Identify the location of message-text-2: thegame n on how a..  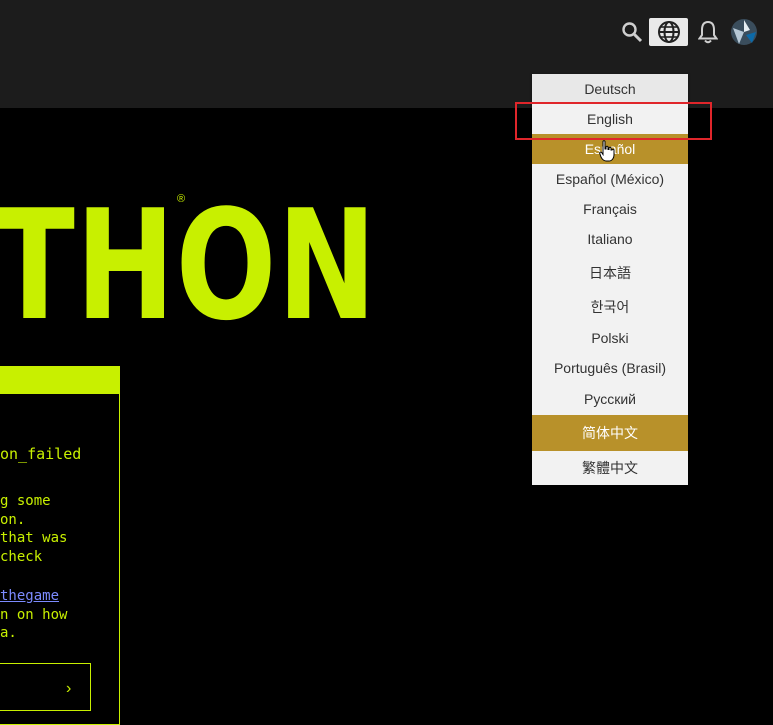
(33, 615).